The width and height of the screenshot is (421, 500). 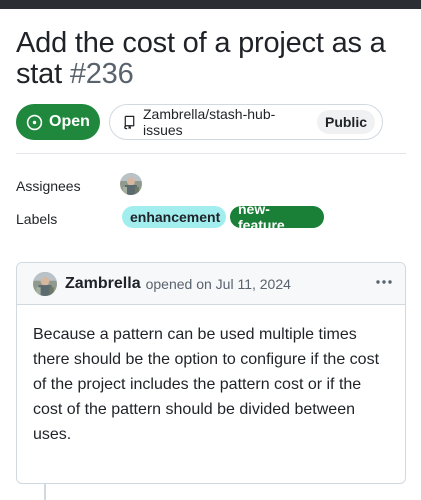 What do you see at coordinates (45, 492) in the screenshot?
I see `timeline-line` at bounding box center [45, 492].